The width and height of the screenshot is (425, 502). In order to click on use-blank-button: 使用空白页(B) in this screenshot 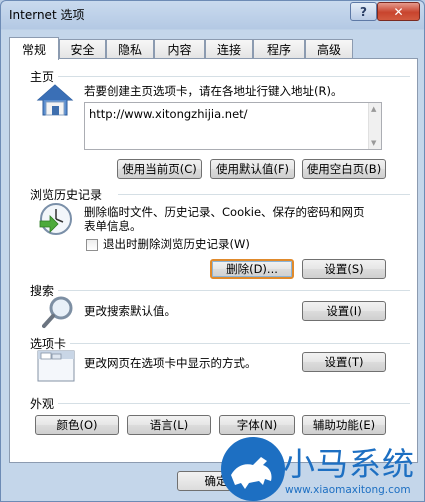, I will do `click(344, 169)`.